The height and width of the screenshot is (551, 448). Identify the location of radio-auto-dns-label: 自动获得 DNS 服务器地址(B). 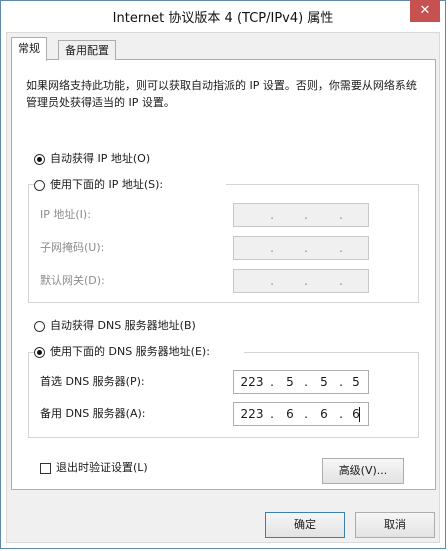
(123, 325).